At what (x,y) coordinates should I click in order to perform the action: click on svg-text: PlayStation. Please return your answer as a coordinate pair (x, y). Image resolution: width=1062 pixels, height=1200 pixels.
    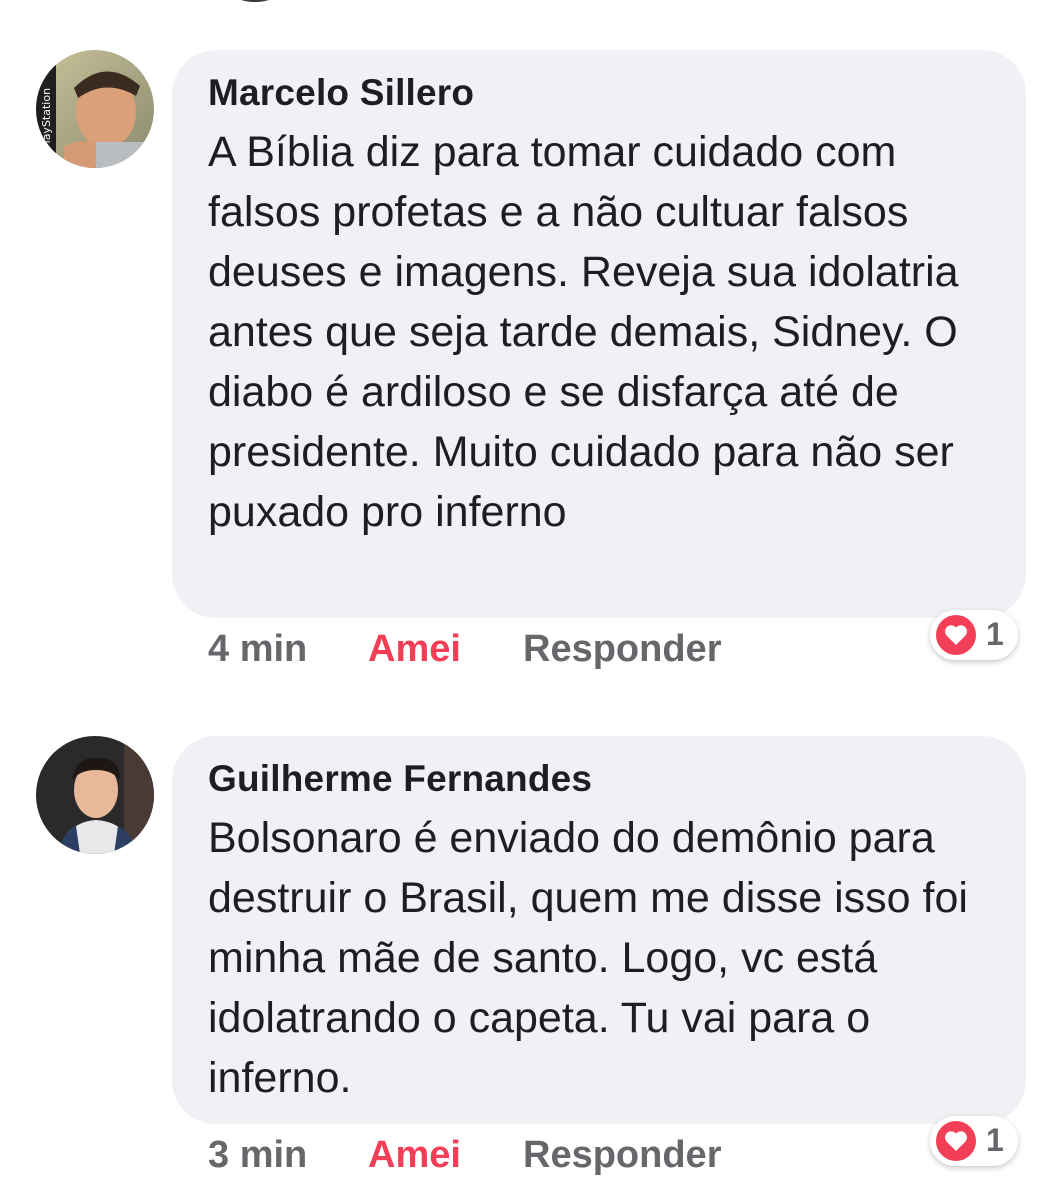
    Looking at the image, I should click on (46, 119).